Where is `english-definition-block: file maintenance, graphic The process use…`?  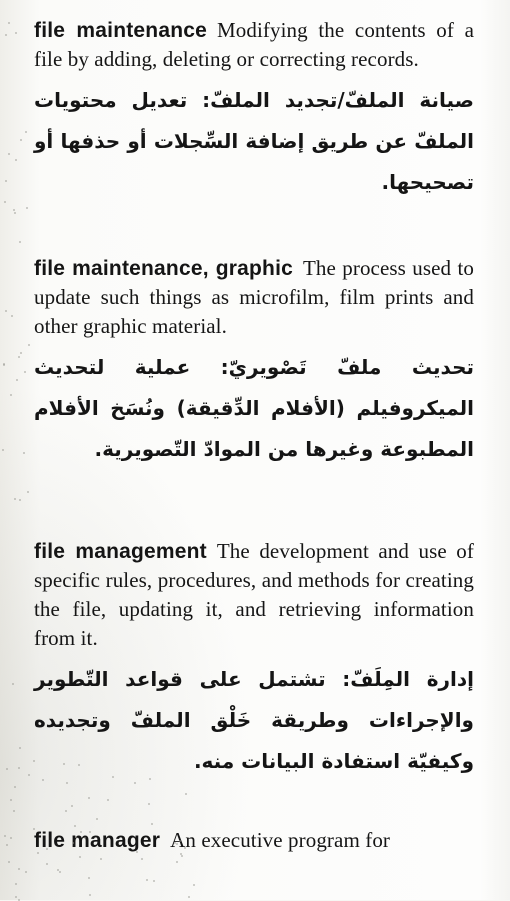
english-definition-block: file maintenance, graphic The process use… is located at coordinates (254, 297).